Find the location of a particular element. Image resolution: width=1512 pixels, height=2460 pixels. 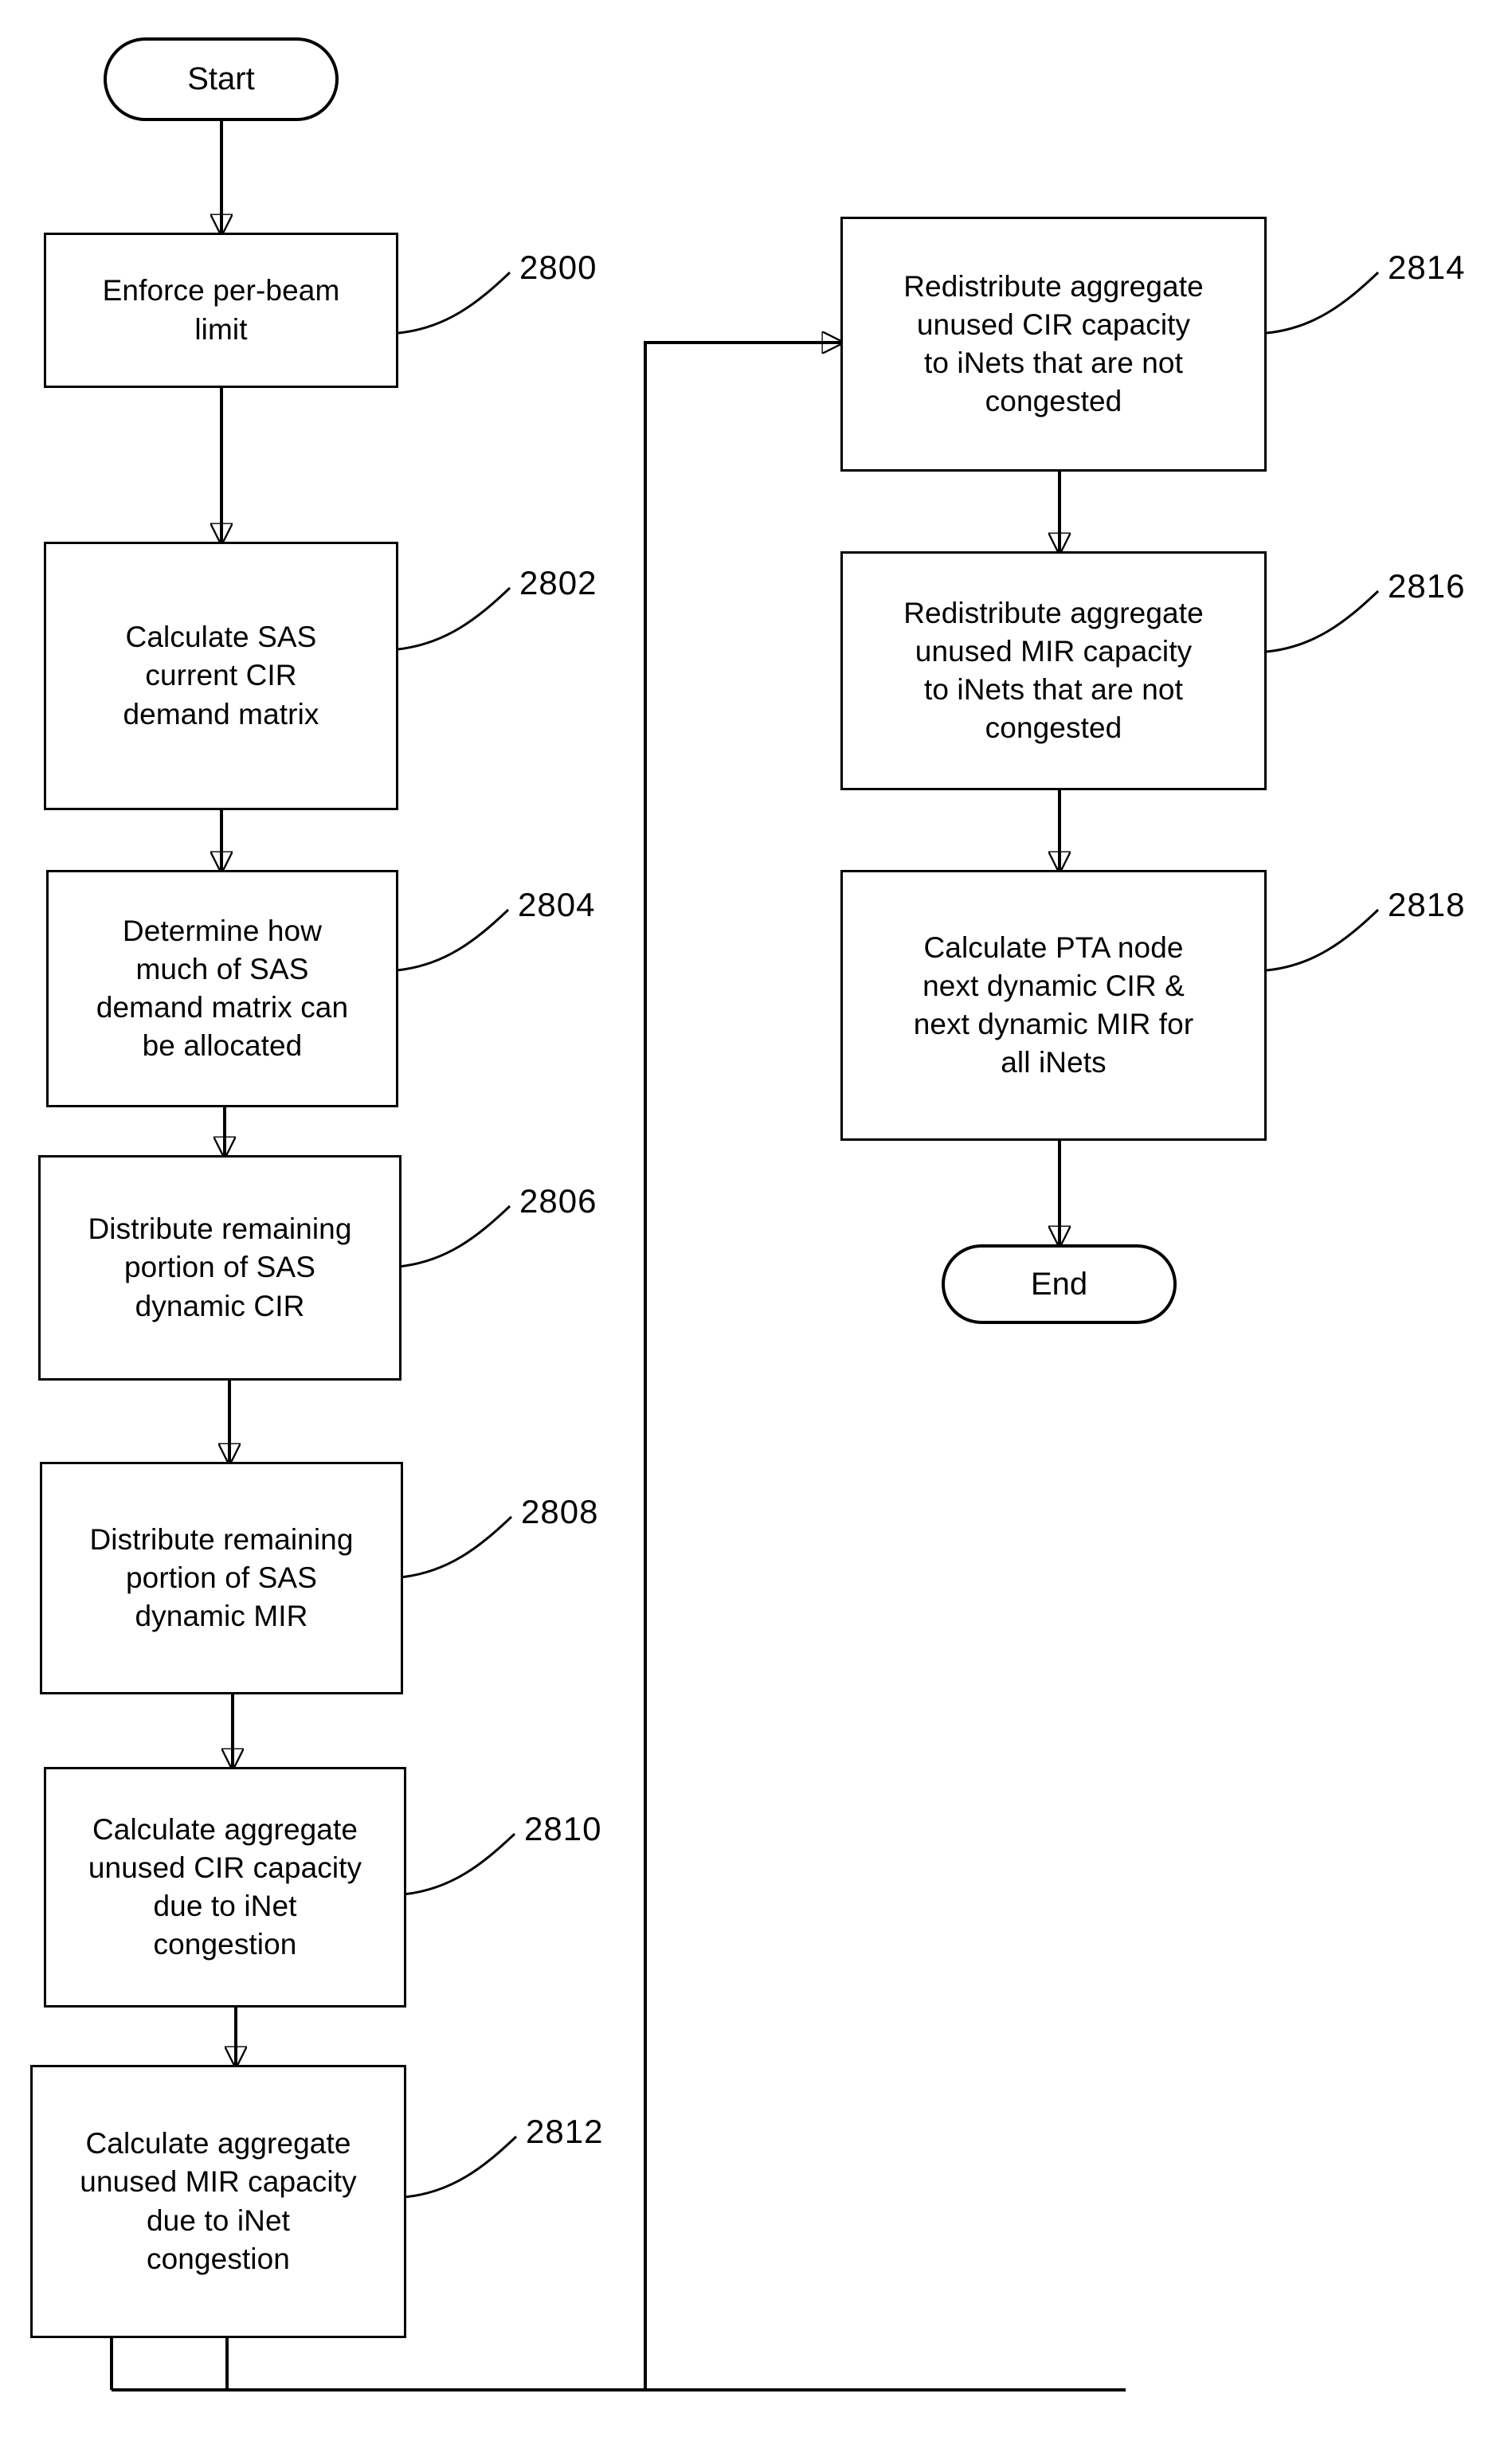

process-2802-text: Calculate SAS current CIR demand matrix is located at coordinates (221, 676).